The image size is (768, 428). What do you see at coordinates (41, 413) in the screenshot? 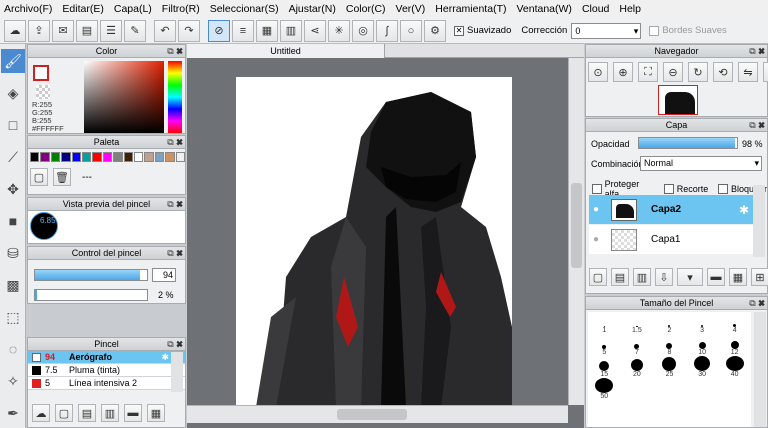
I see `brush-cloud-icon: ☁` at bounding box center [41, 413].